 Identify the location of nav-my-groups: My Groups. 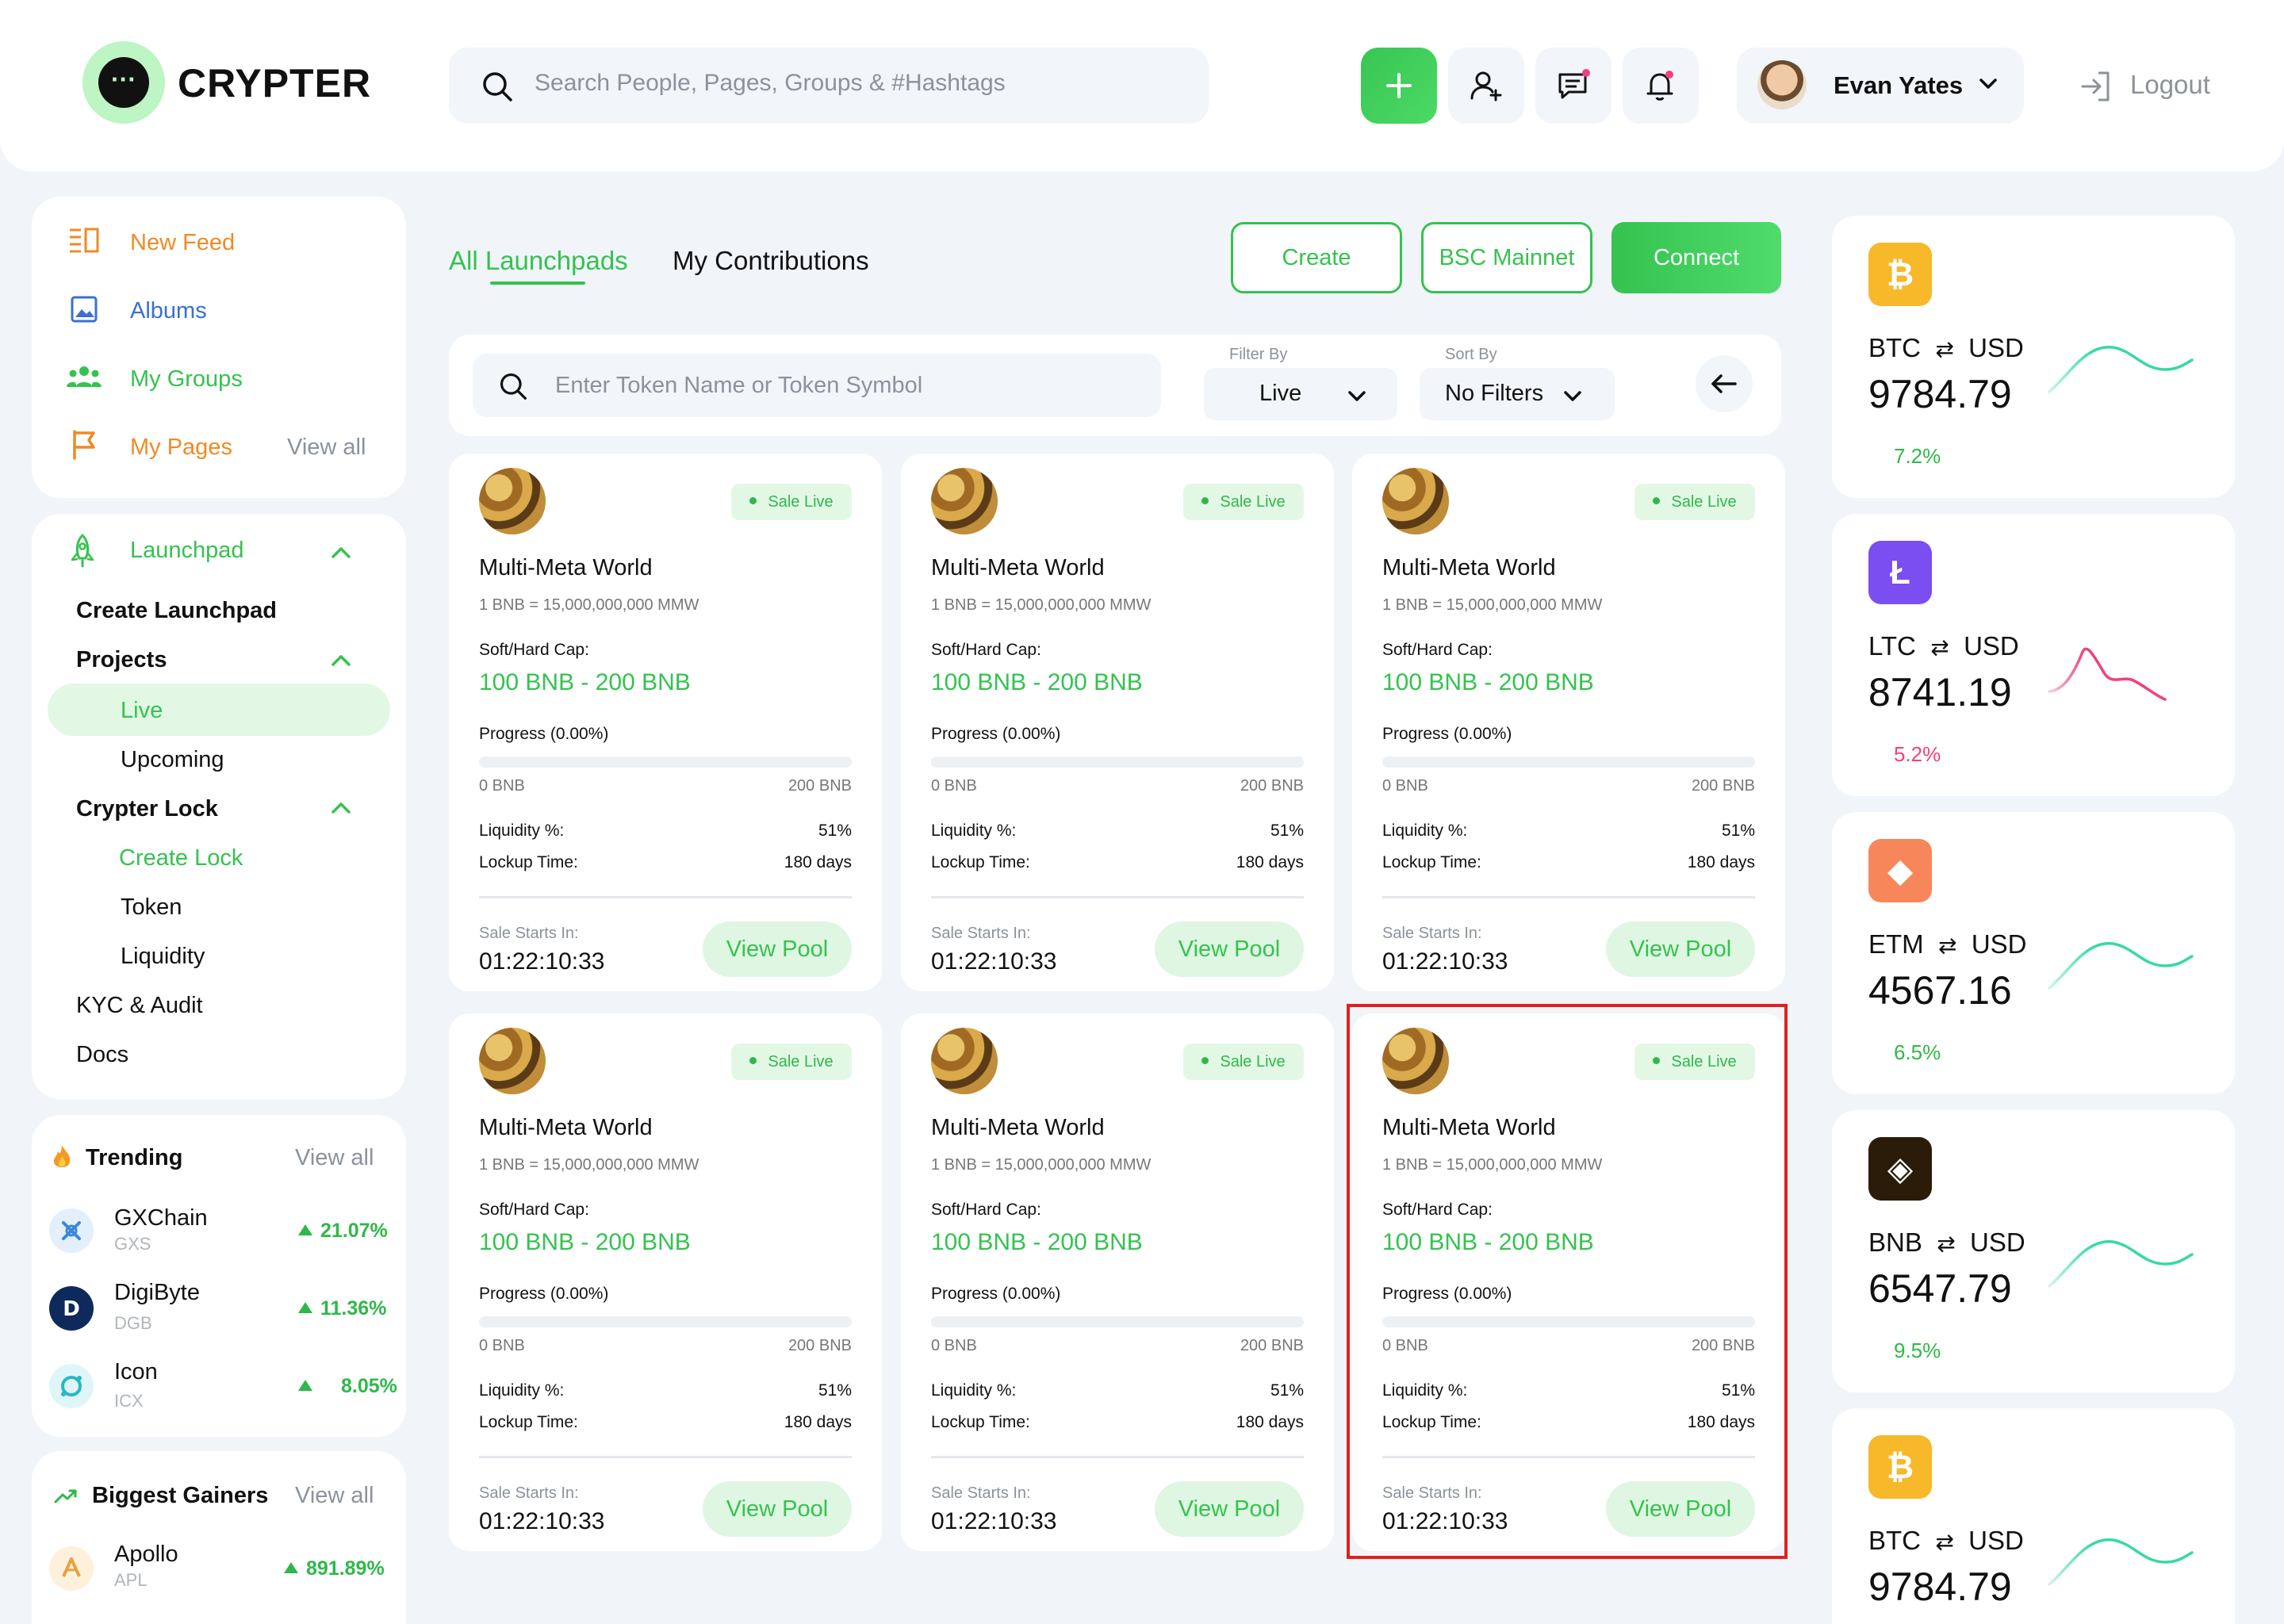
(186, 379).